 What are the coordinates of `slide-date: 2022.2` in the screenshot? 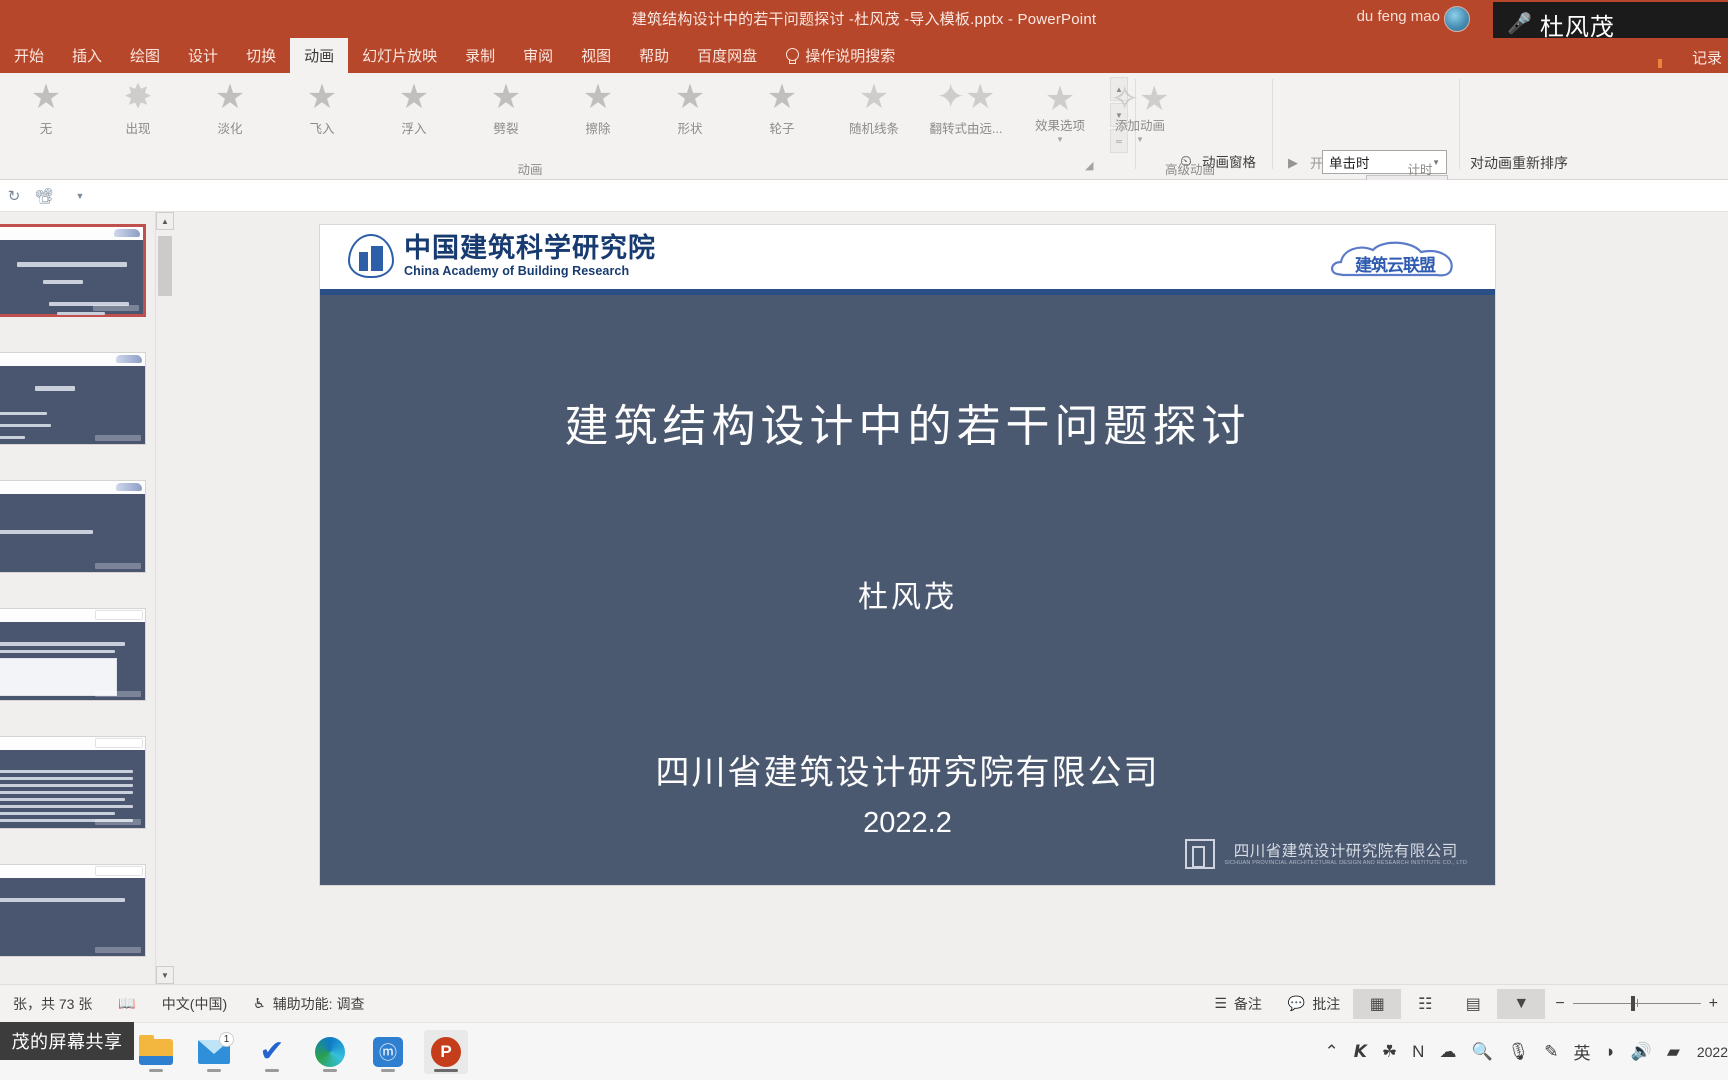 It's located at (907, 823).